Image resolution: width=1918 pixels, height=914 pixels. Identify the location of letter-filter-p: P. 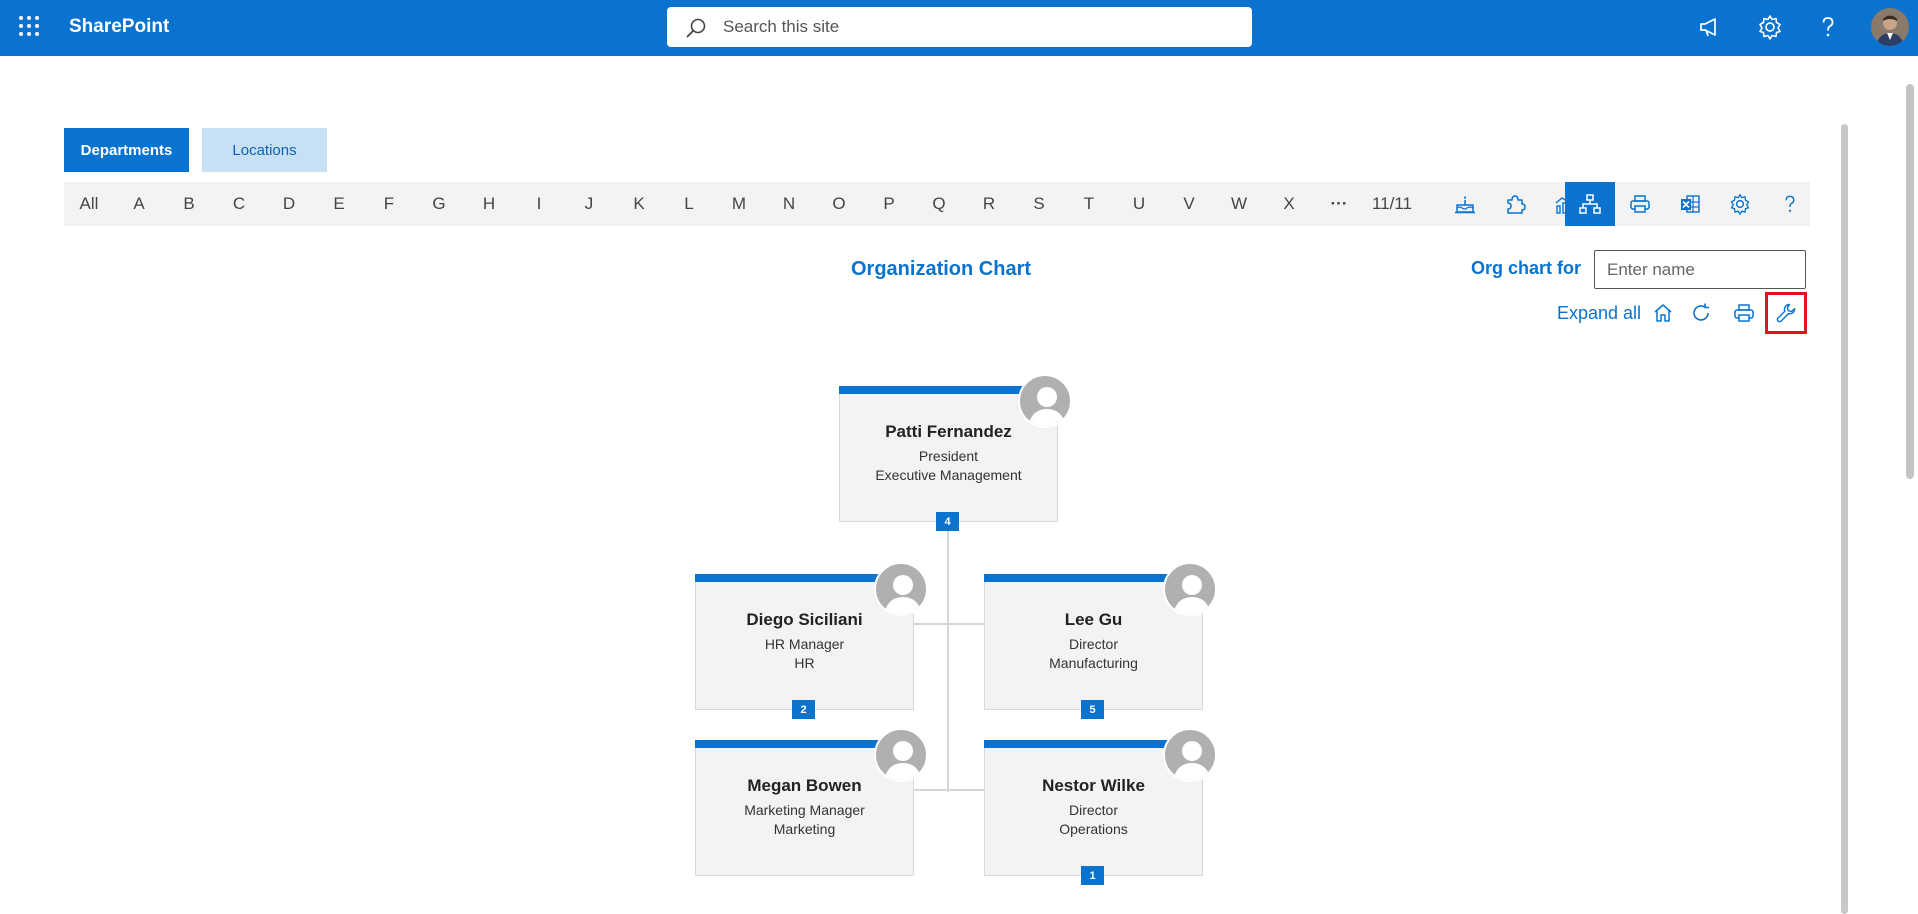
(889, 204).